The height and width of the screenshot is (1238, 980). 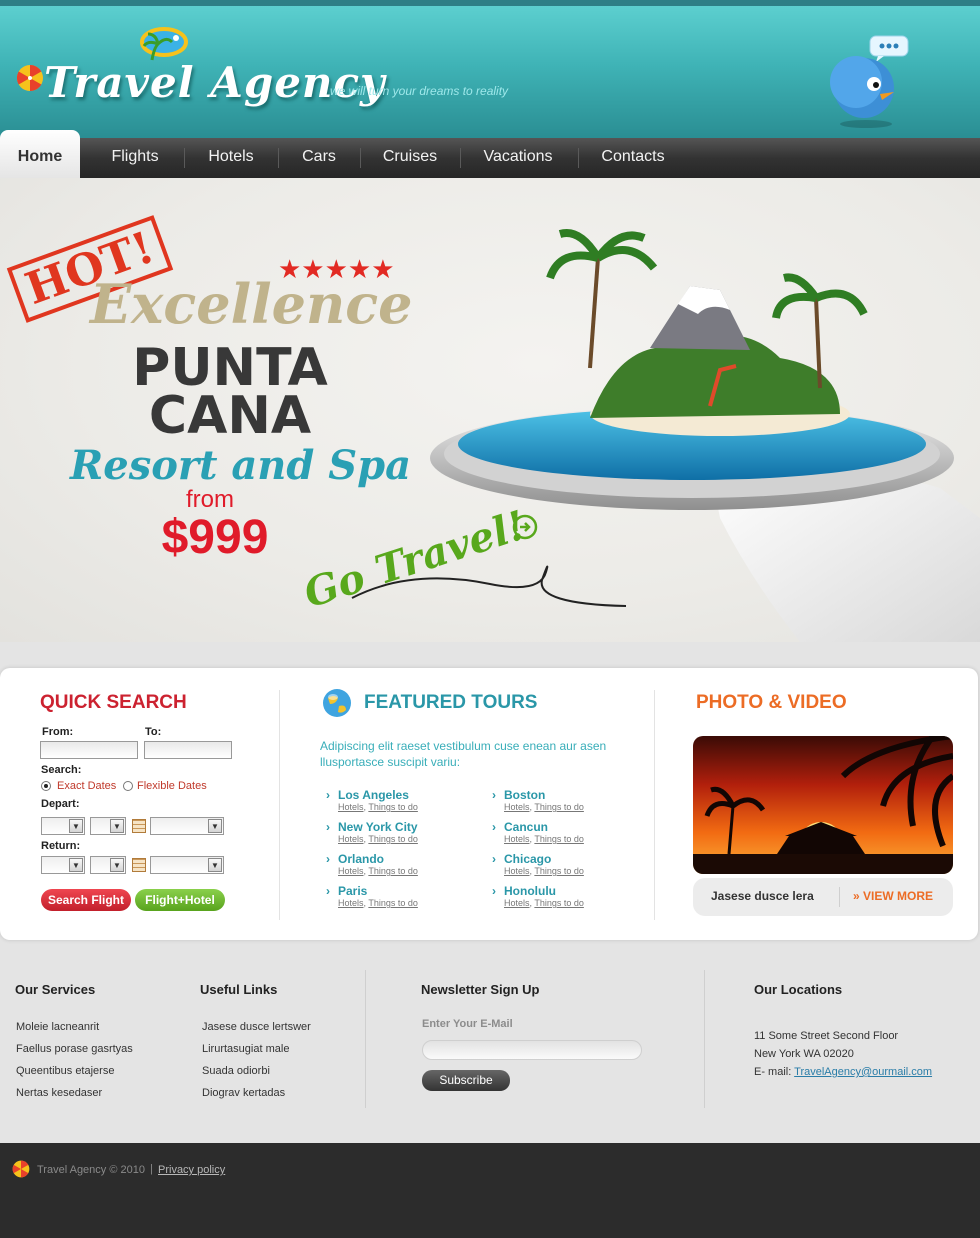 I want to click on flexible-dates-label: Flexible Dates, so click(x=172, y=786).